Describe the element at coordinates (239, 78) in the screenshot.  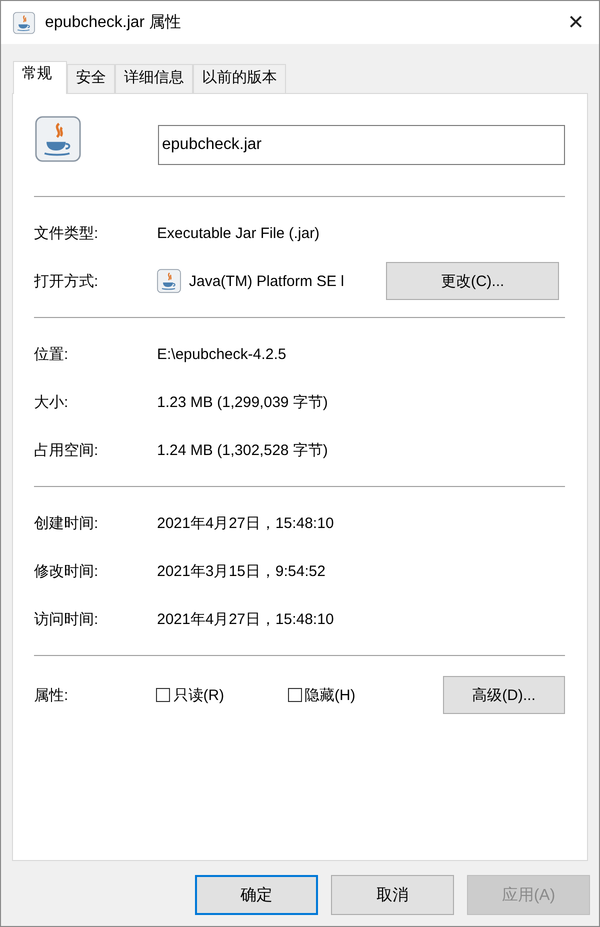
I see `tab: 以前的版本` at that location.